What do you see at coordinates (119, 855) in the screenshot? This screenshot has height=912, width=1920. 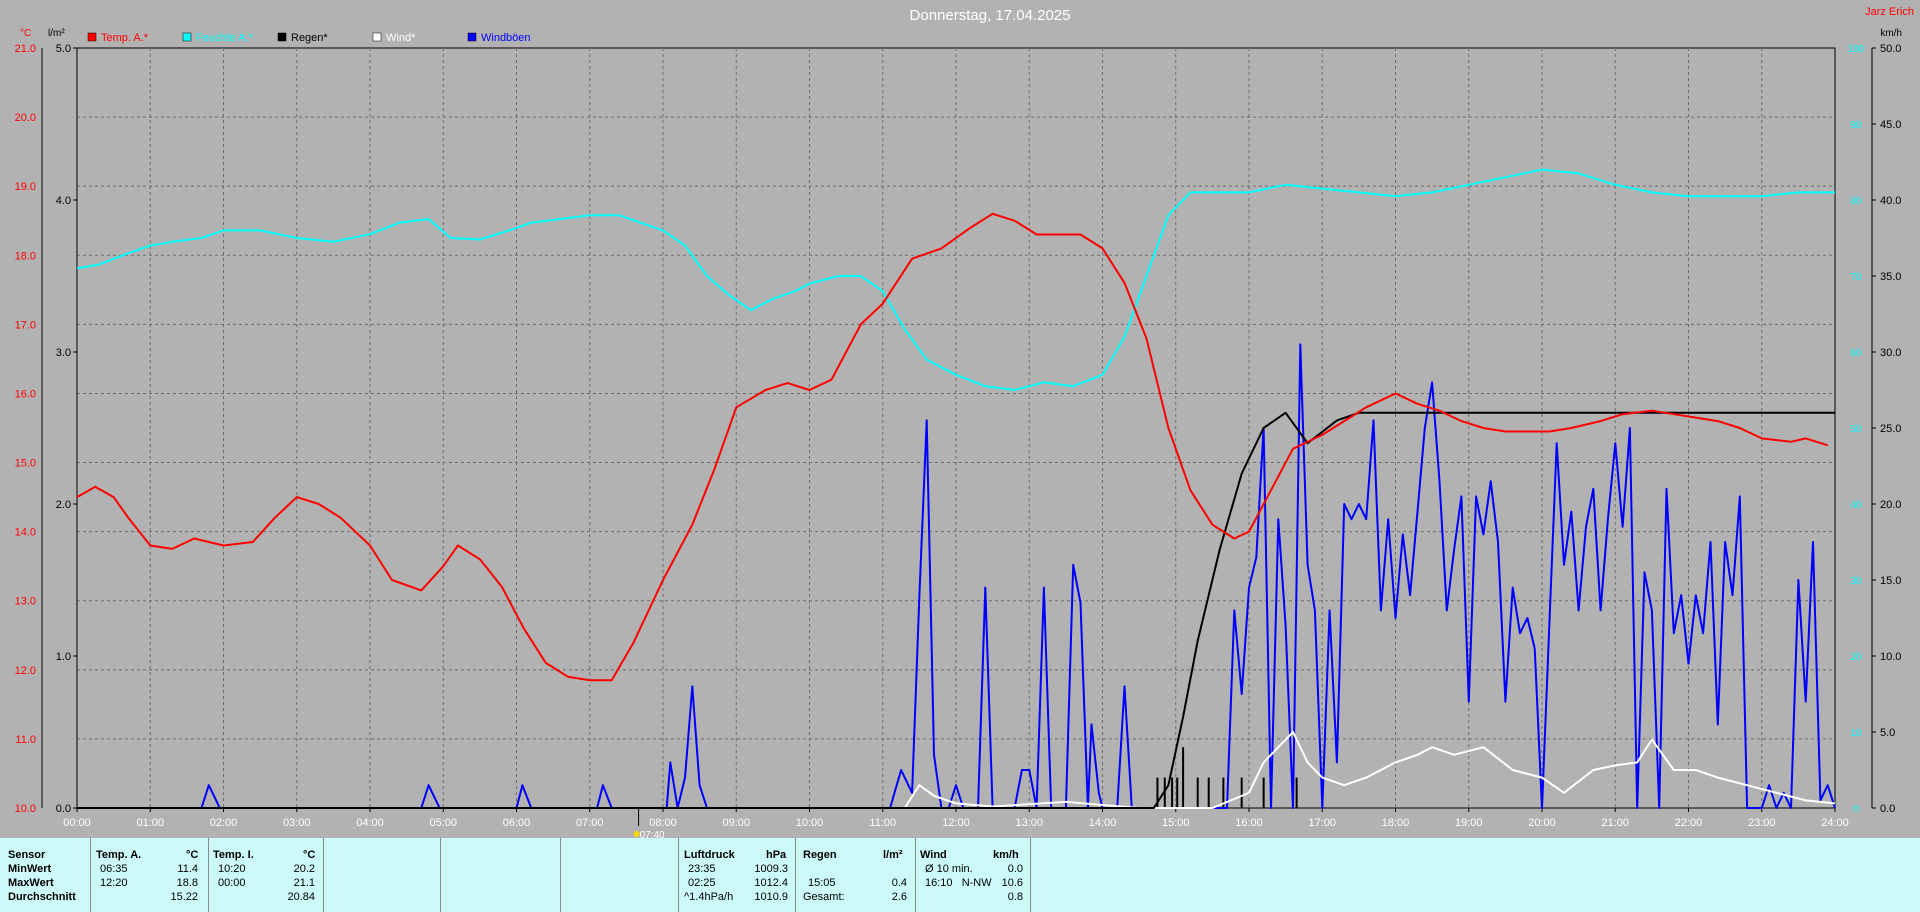 I see `temp-a-header: Temp. A.` at bounding box center [119, 855].